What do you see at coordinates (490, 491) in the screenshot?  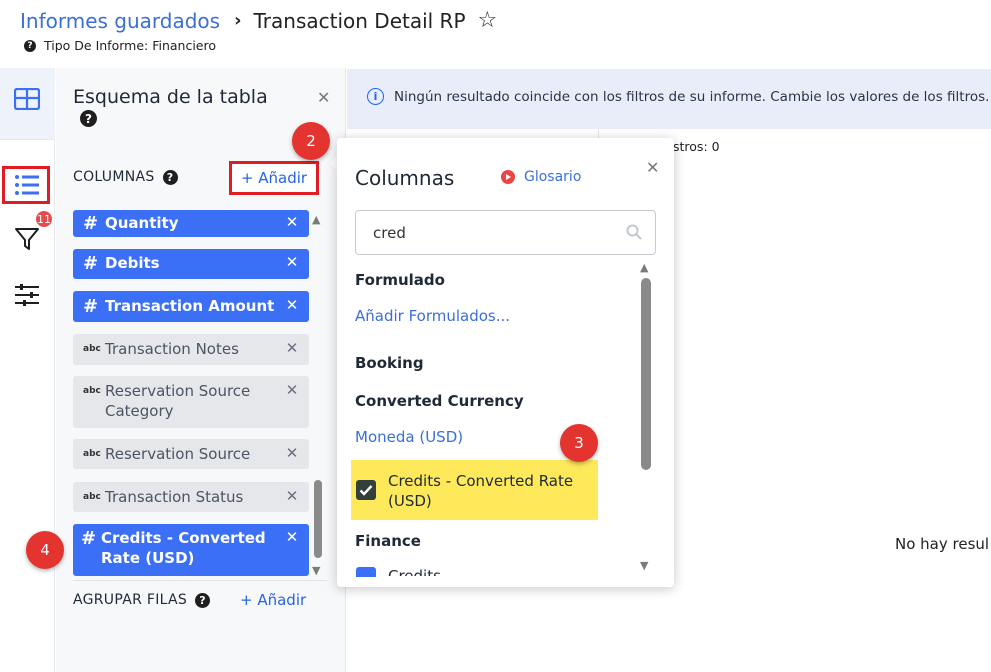 I see `credits-converted-label: Credits - Converted Rate (USD)` at bounding box center [490, 491].